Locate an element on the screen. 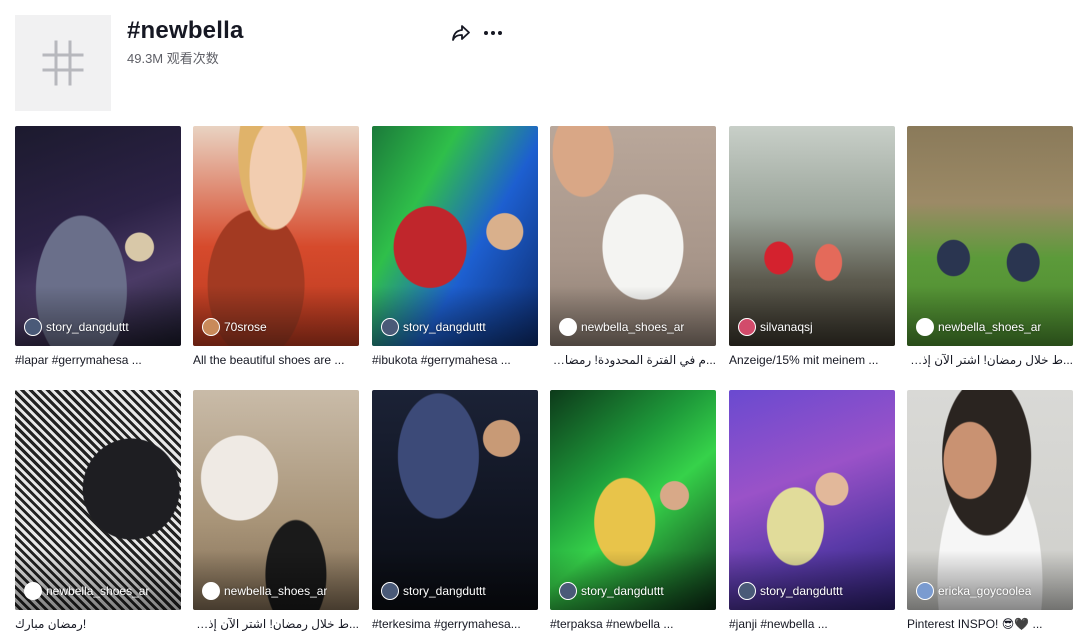  page-title: #newbella is located at coordinates (185, 30).